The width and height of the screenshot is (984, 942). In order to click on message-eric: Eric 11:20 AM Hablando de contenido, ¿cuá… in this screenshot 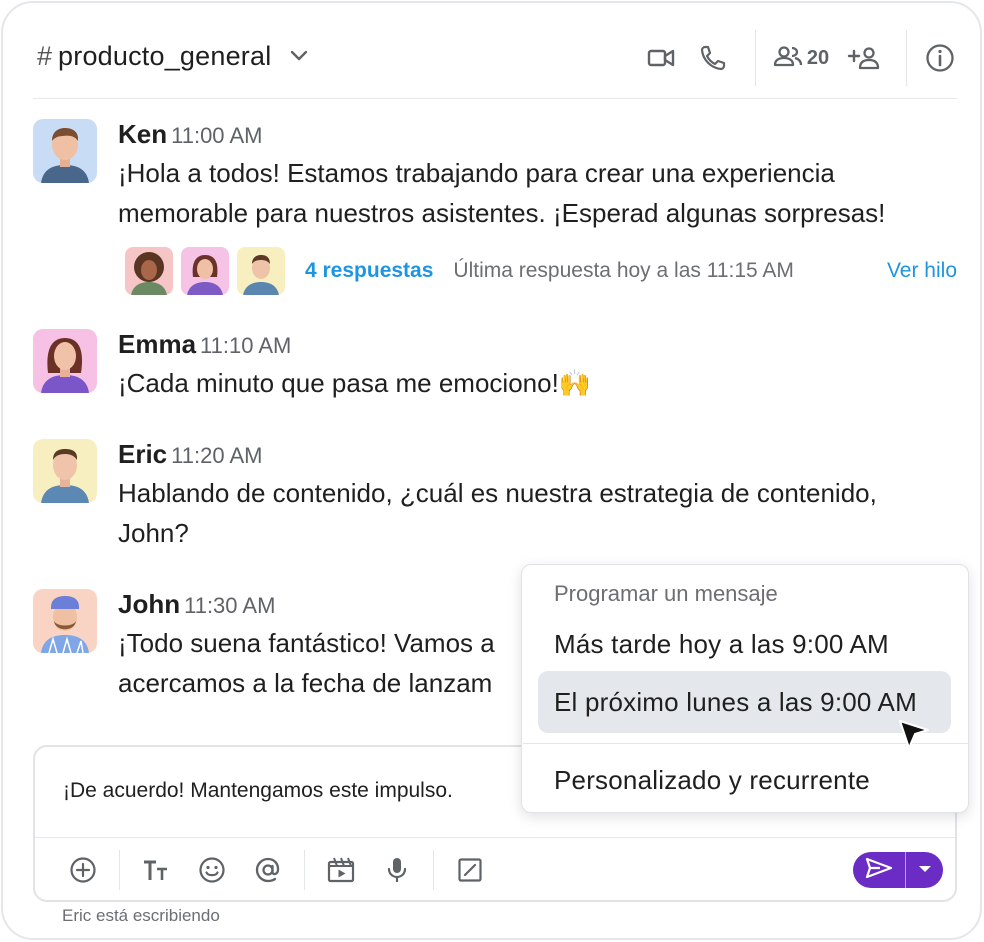, I will do `click(498, 494)`.